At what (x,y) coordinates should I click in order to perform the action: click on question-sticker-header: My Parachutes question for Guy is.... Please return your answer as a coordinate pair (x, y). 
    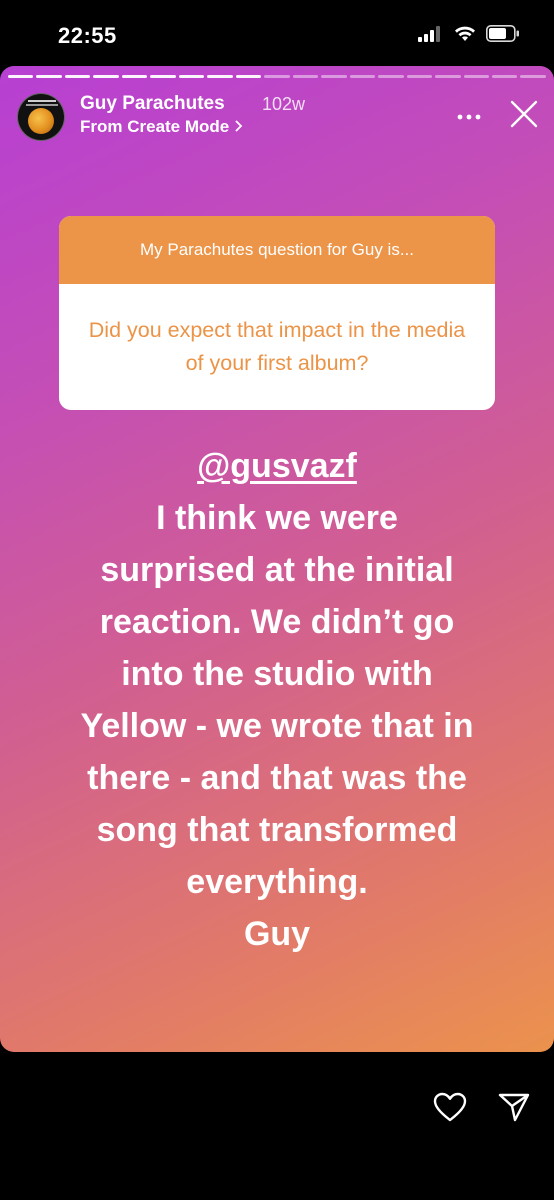
    Looking at the image, I should click on (277, 250).